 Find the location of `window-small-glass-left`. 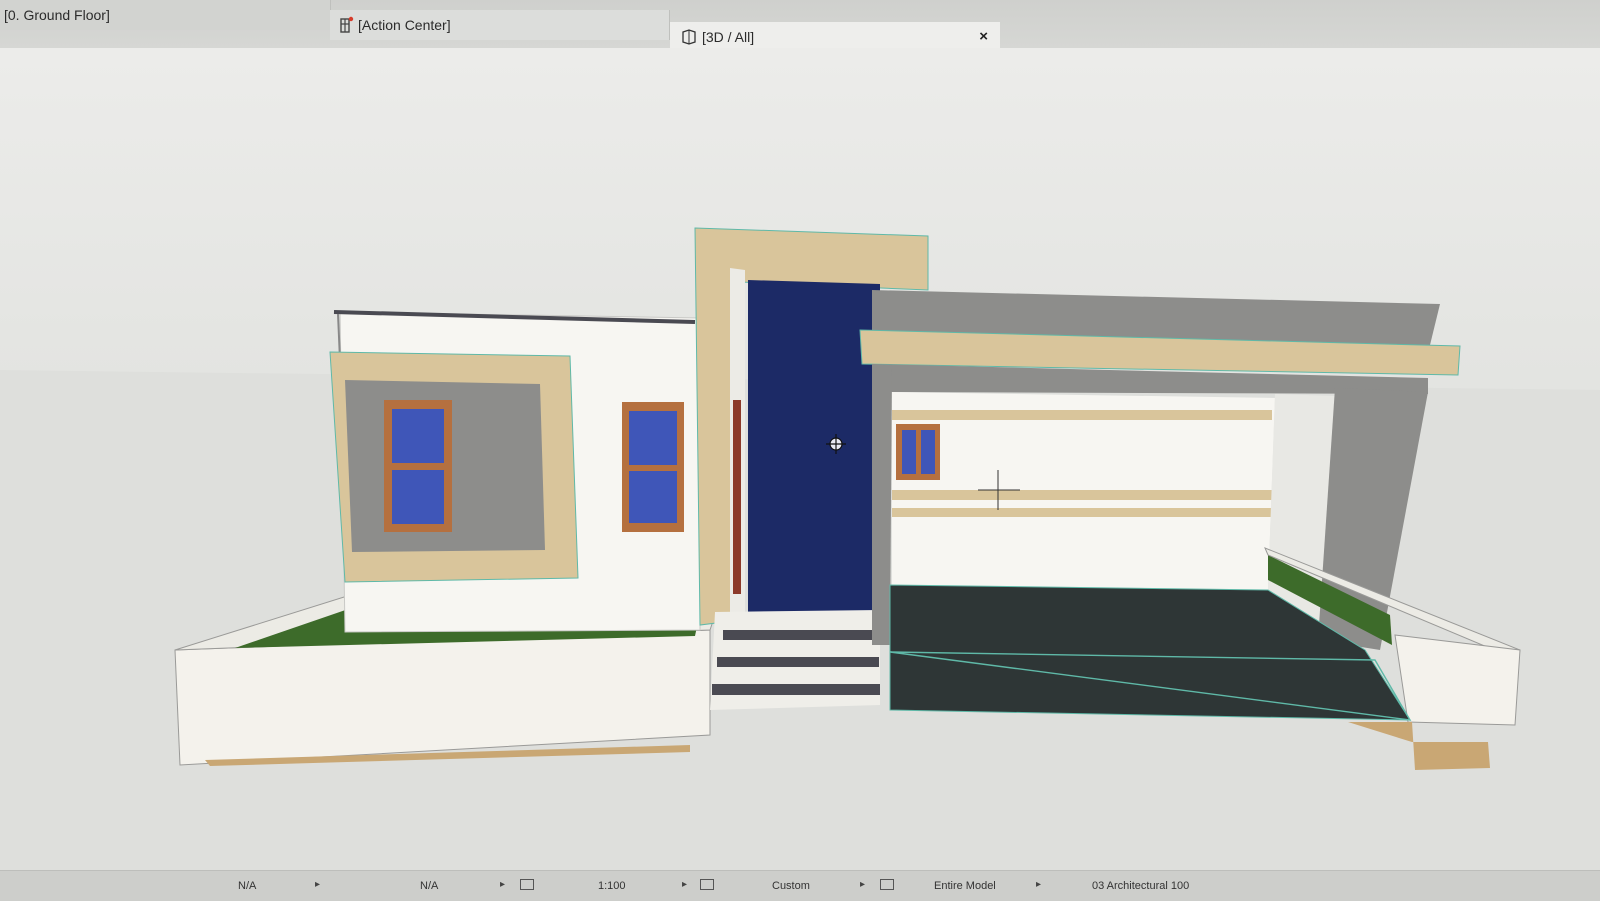

window-small-glass-left is located at coordinates (909, 452).